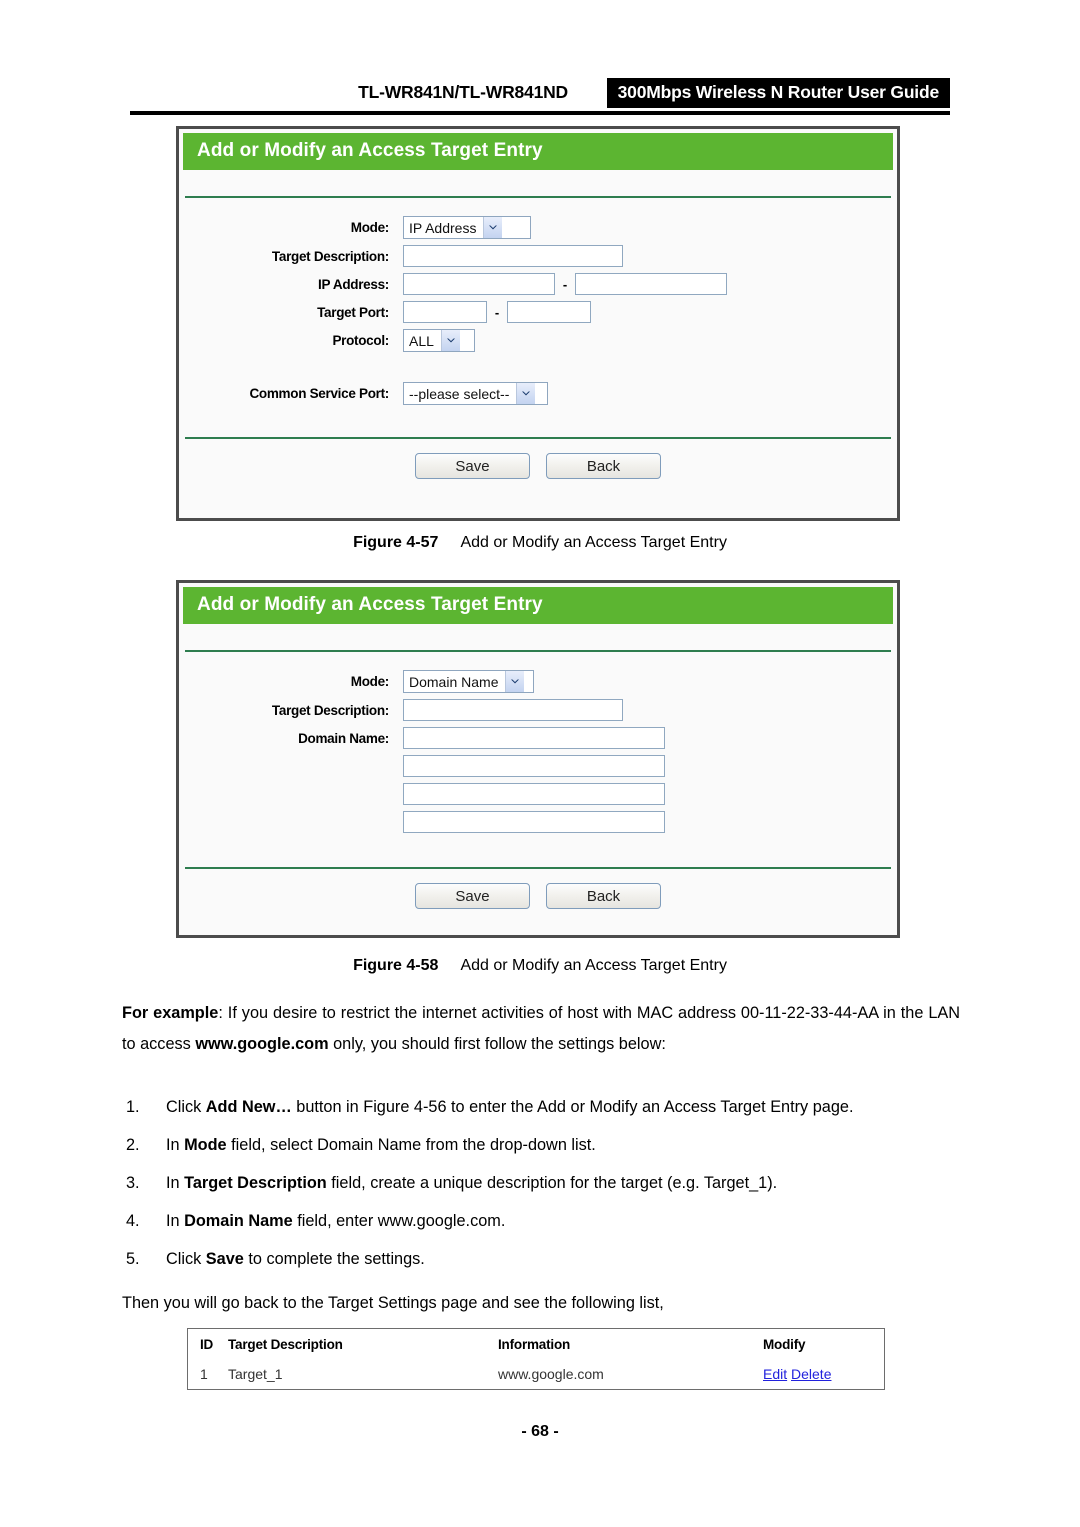 The image size is (1080, 1527). What do you see at coordinates (224, 1259) in the screenshot?
I see `step-bold: Save` at bounding box center [224, 1259].